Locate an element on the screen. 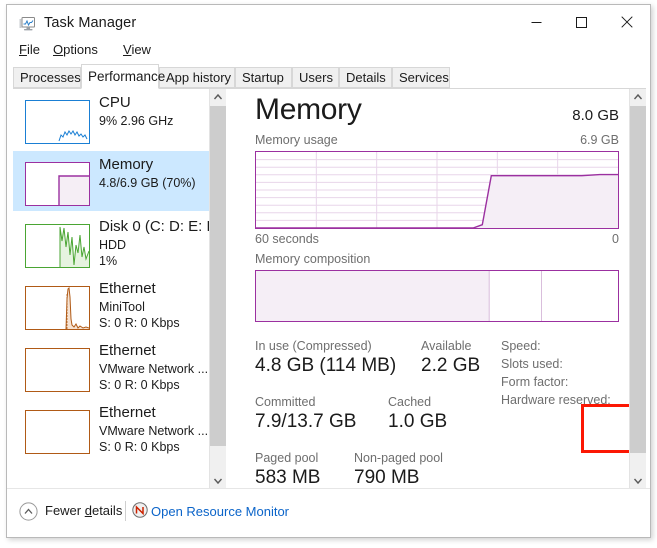 The width and height of the screenshot is (657, 548). stat-label-non-paged-pool: Non-paged pool is located at coordinates (398, 458).